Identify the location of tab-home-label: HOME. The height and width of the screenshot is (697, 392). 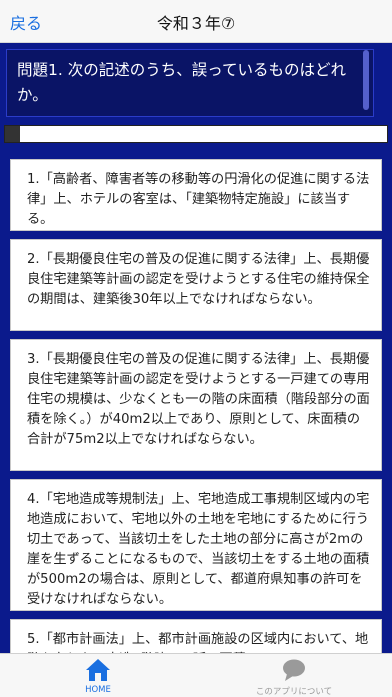
(98, 690).